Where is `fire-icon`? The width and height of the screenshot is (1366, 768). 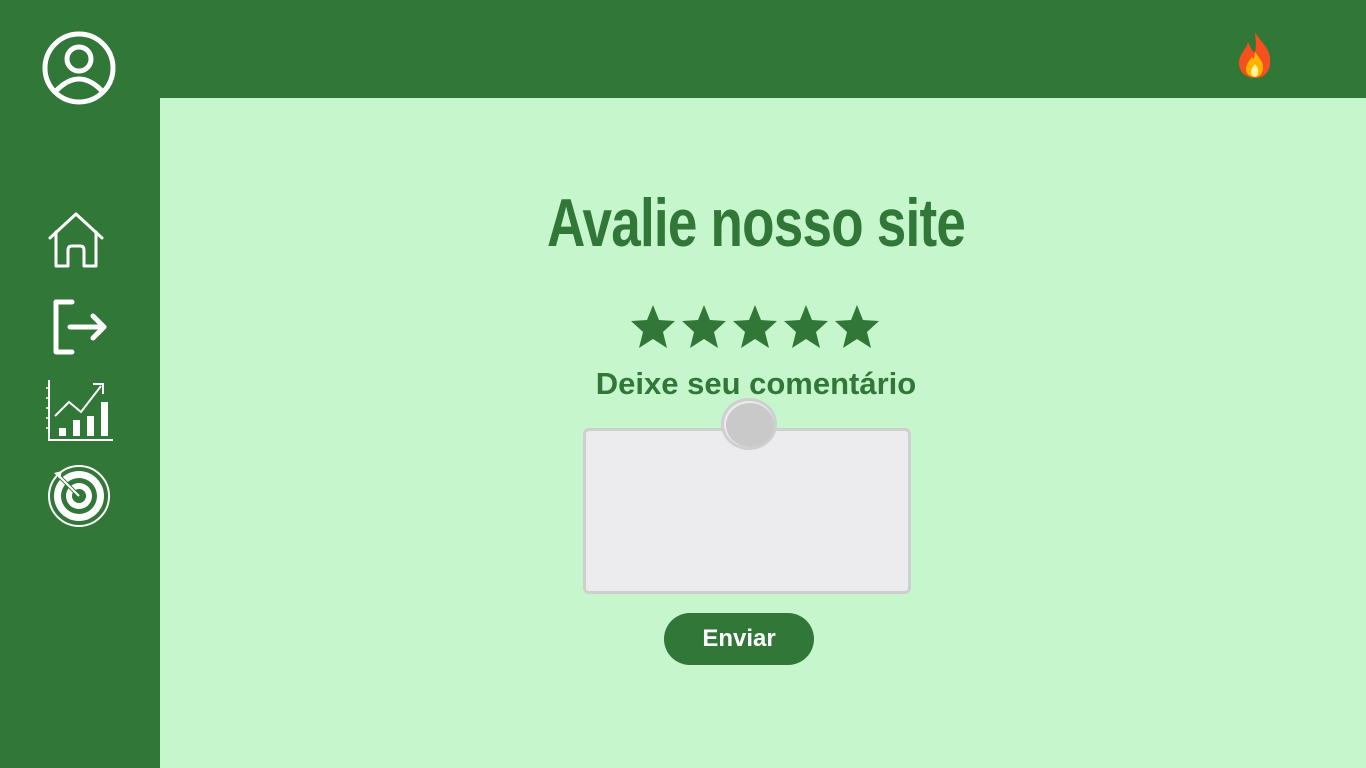
fire-icon is located at coordinates (1255, 55).